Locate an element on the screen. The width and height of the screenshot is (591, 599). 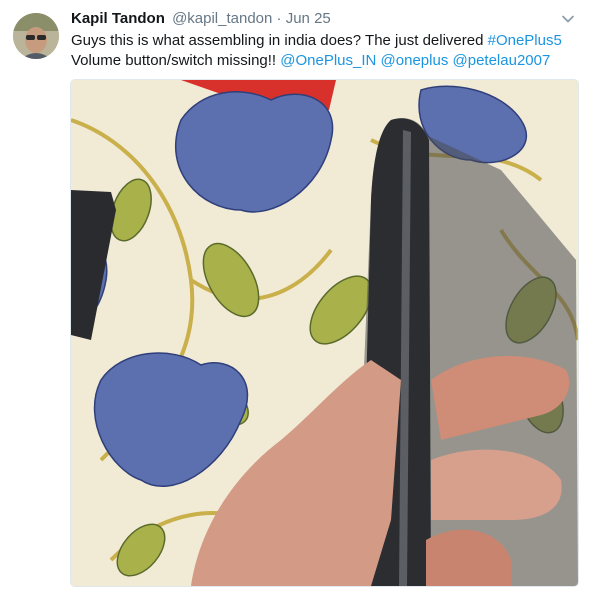
tweet-header: Kapil Tandon @kapil_tandon · Jun 25 is located at coordinates (201, 19).